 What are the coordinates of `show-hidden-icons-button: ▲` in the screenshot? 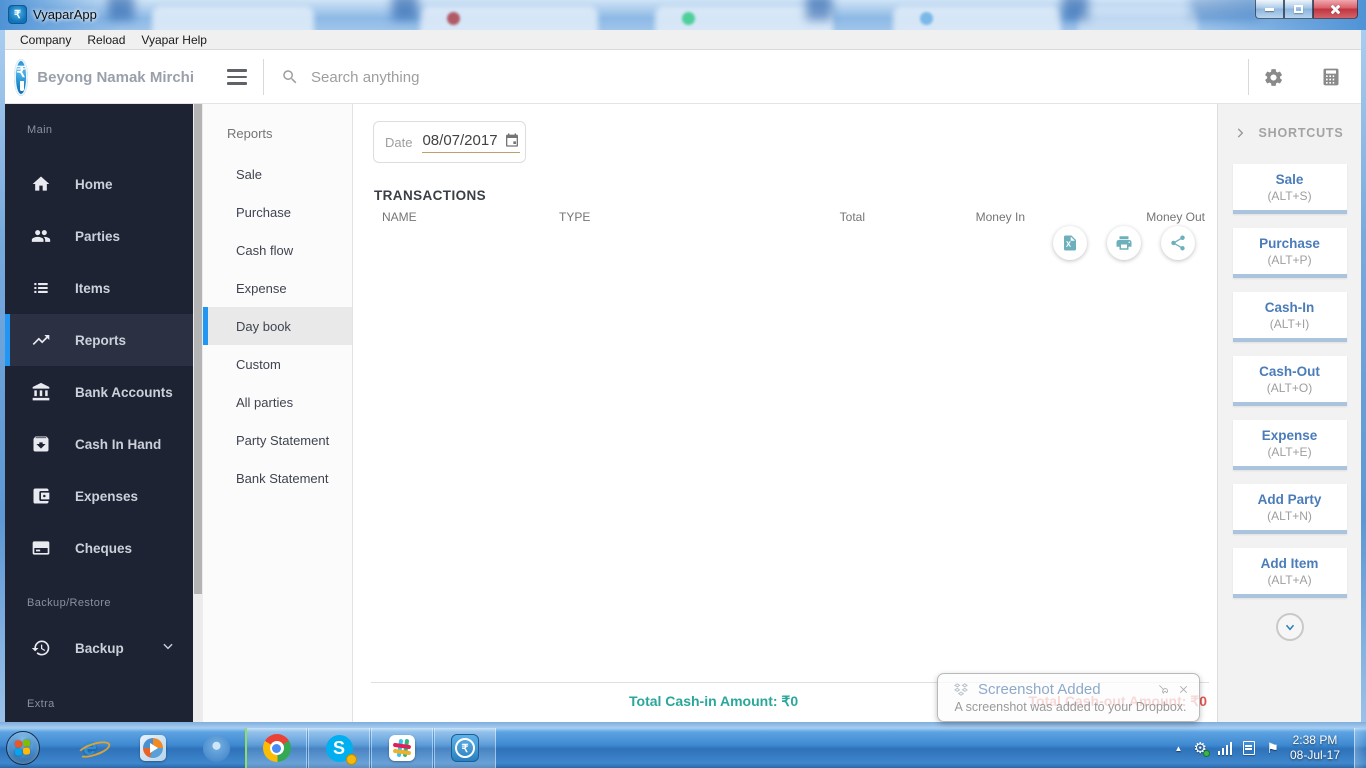 It's located at (1179, 748).